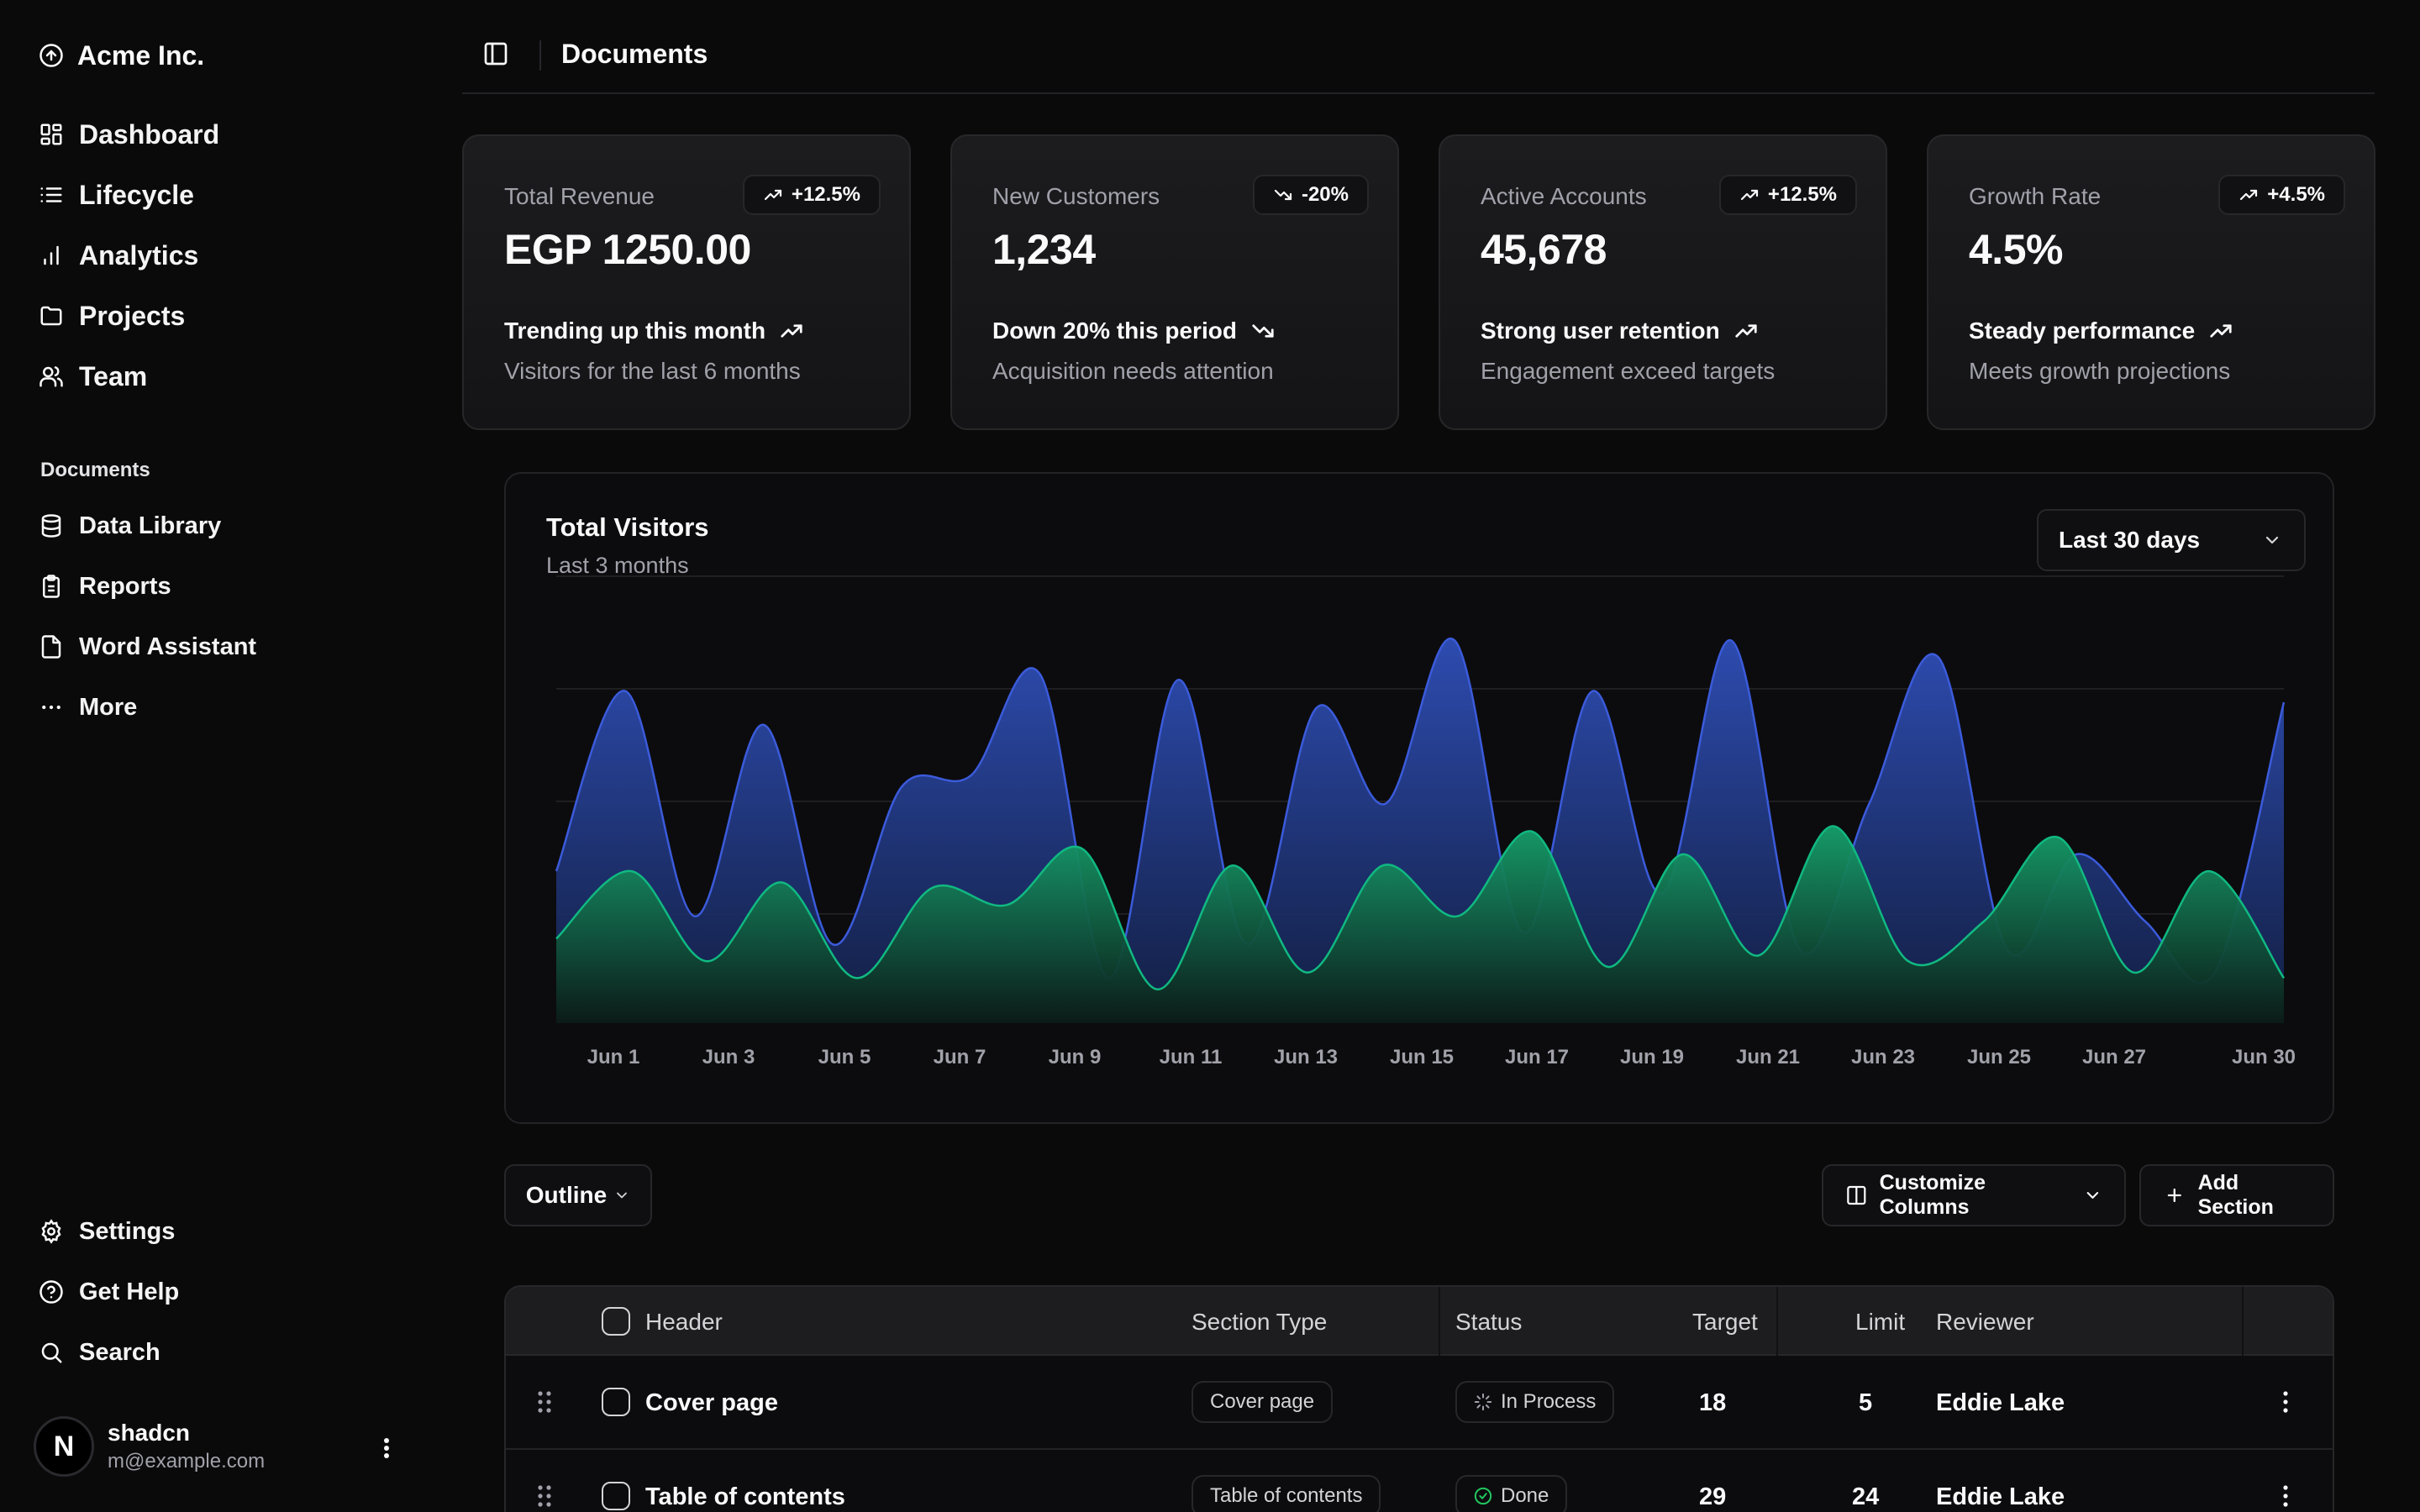 This screenshot has height=1512, width=2420. Describe the element at coordinates (1537, 1057) in the screenshot. I see `x-tick-label: Jun 17` at that location.